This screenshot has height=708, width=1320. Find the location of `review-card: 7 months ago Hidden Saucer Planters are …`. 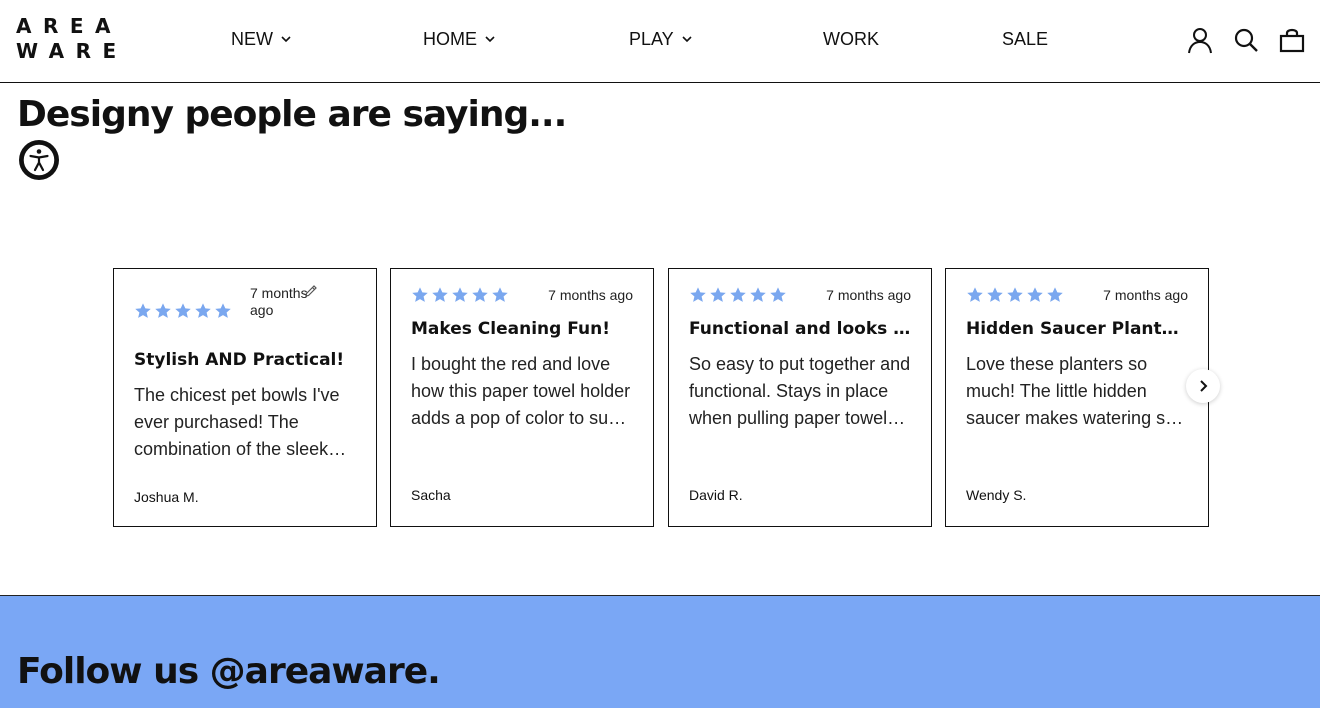

review-card: 7 months ago Hidden Saucer Planters are … is located at coordinates (1077, 397).